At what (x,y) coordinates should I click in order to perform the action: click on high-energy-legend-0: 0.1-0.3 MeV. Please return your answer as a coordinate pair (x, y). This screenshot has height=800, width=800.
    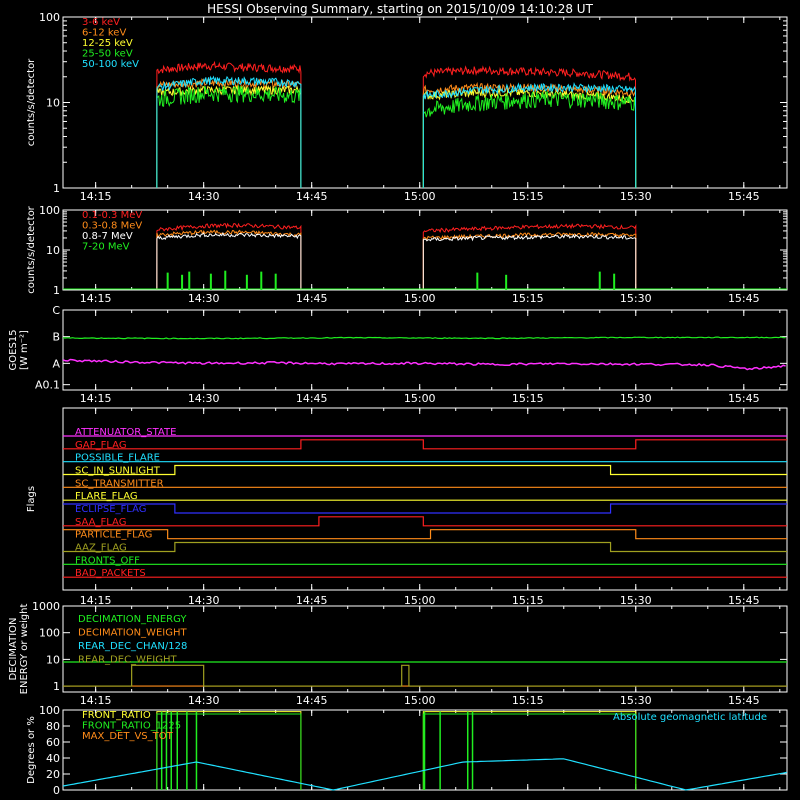
    Looking at the image, I should click on (112, 215).